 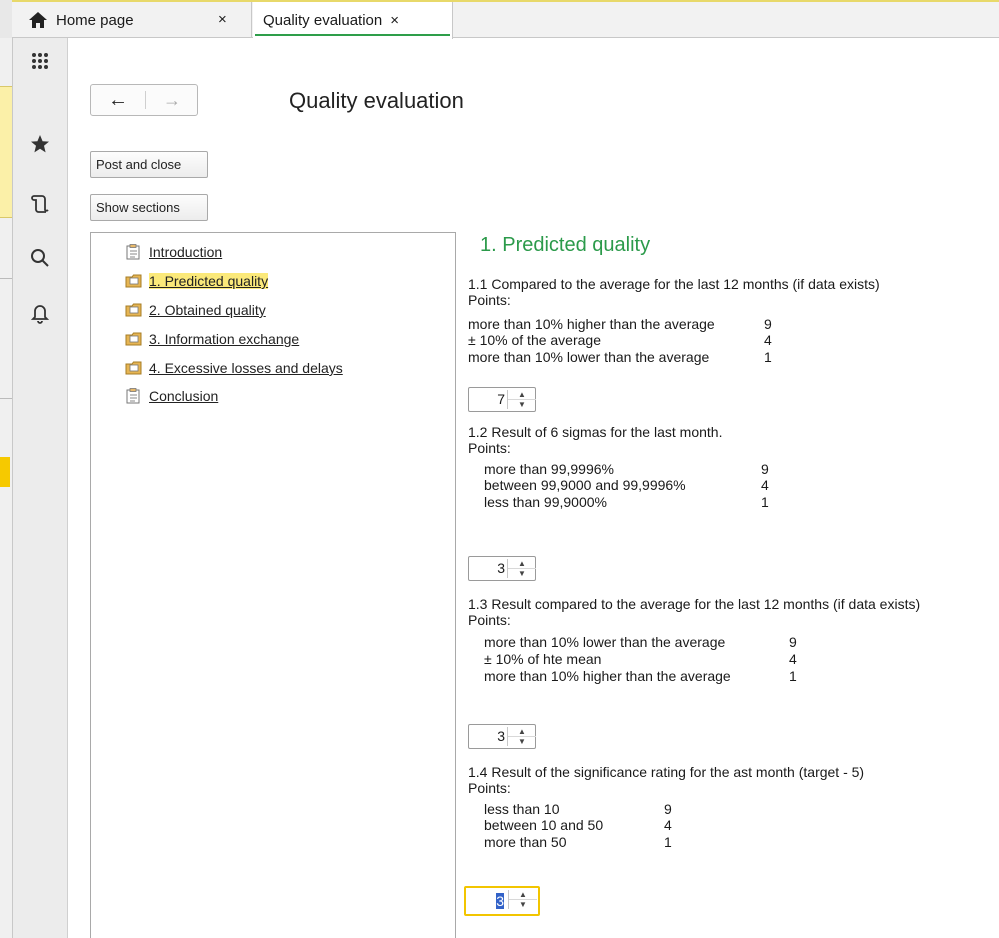 I want to click on bell-icon, so click(x=40, y=317).